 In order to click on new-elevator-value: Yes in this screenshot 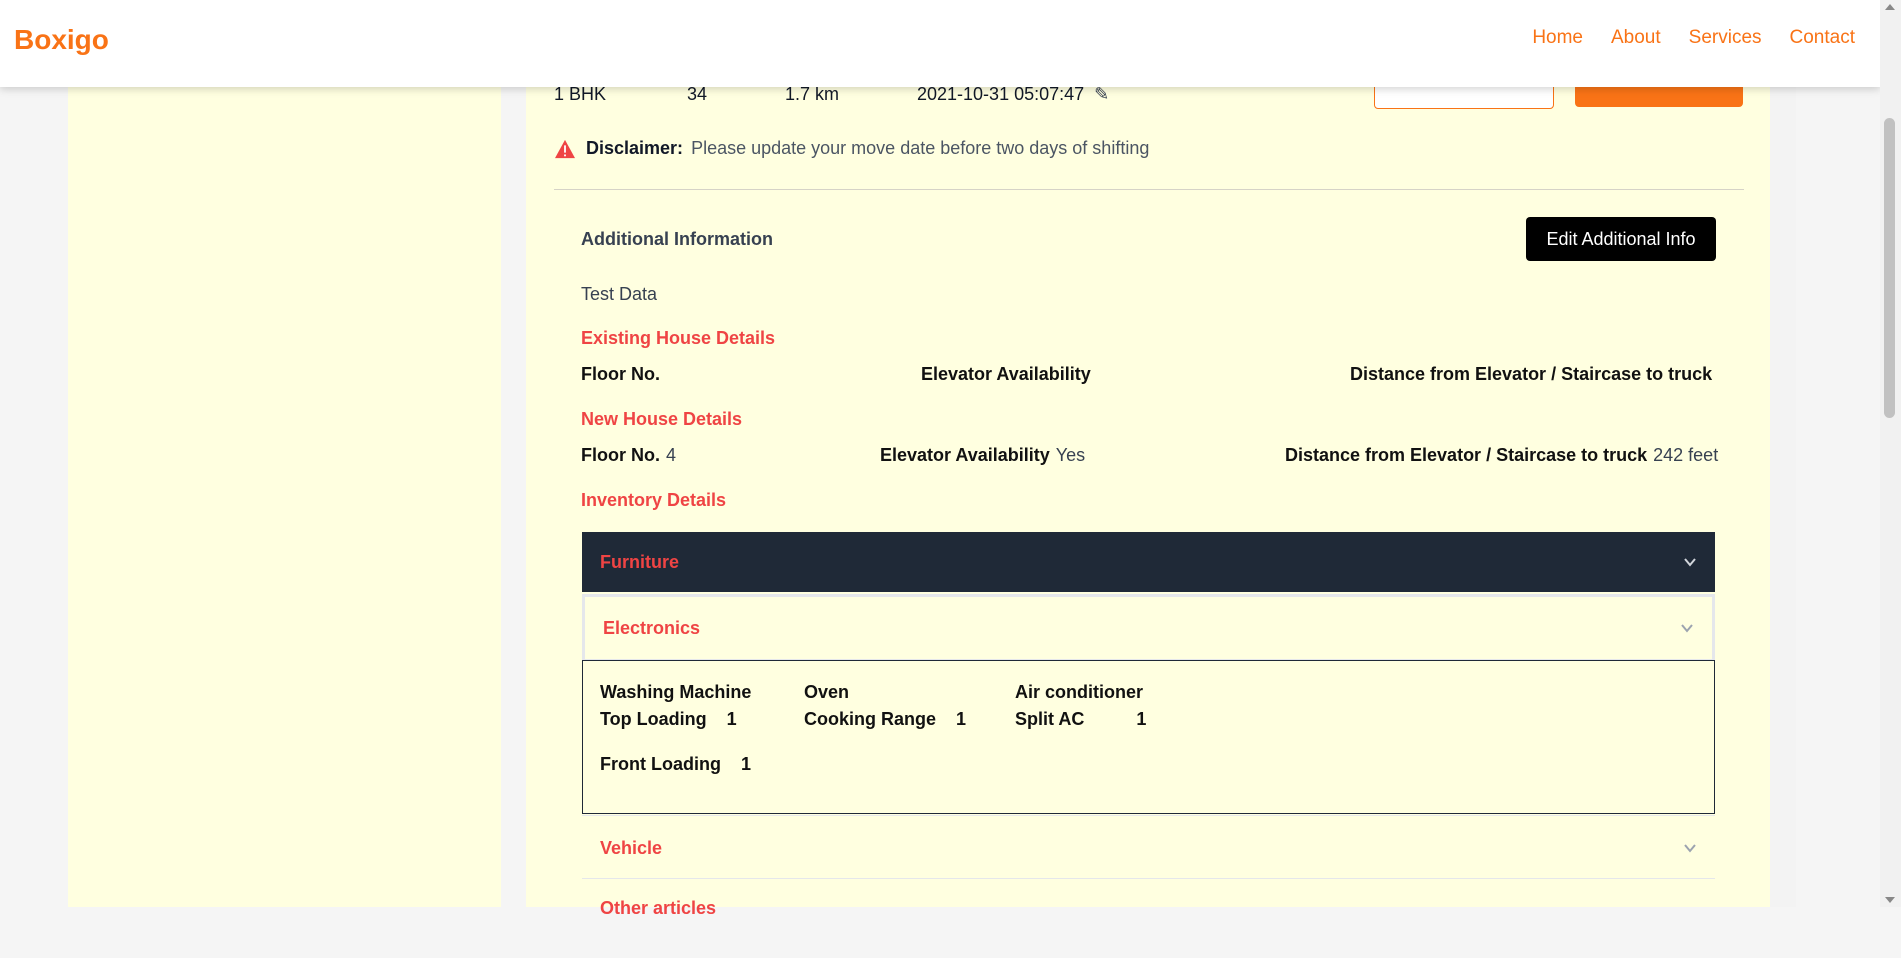, I will do `click(1070, 455)`.